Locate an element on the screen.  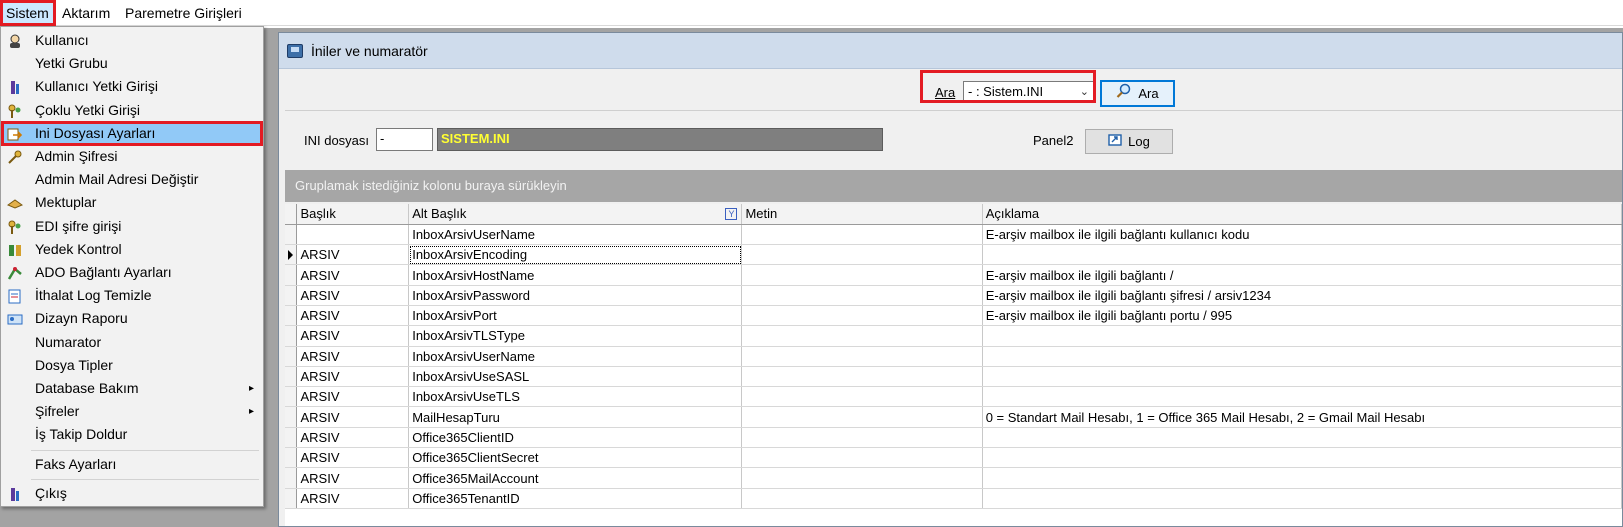
filter-icon: Y is located at coordinates (731, 214).